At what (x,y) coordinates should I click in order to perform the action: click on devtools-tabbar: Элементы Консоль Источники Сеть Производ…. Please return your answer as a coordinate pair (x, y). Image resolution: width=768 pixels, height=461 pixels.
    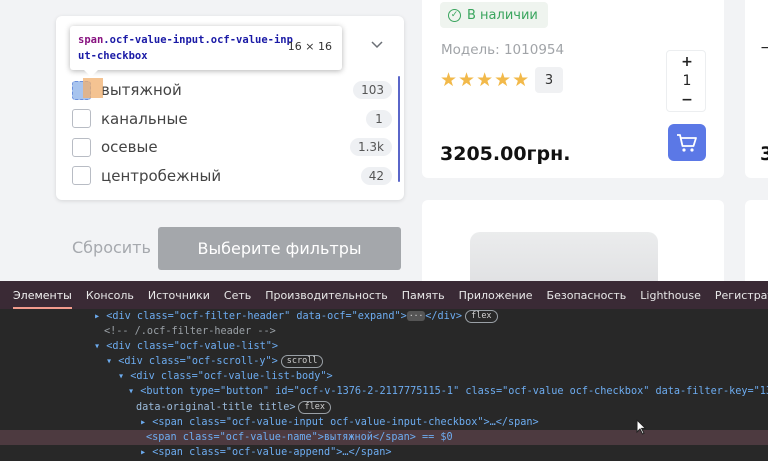
    Looking at the image, I should click on (384, 295).